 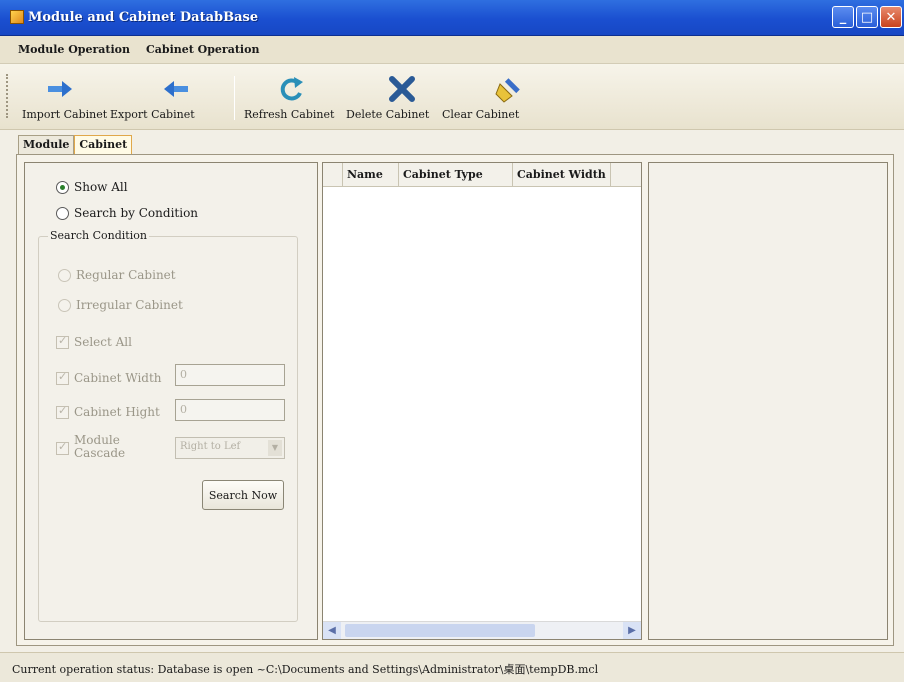 I want to click on toolbar-grip, so click(x=7, y=96).